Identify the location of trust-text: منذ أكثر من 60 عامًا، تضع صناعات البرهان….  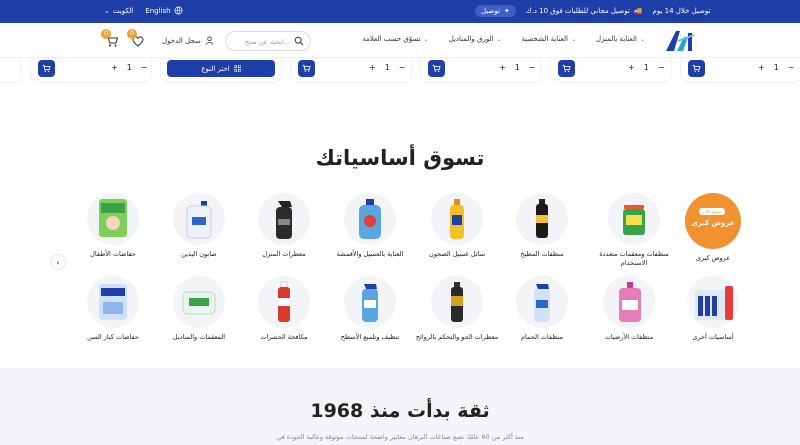
(400, 437).